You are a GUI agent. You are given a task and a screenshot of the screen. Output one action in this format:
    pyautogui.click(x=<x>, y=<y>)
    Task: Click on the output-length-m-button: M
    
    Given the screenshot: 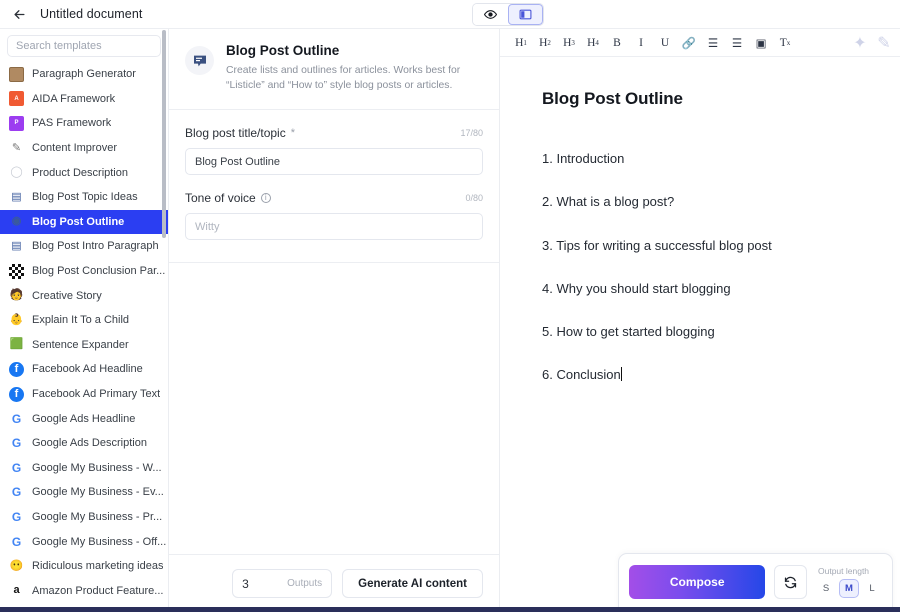 What is the action you would take?
    pyautogui.click(x=849, y=588)
    